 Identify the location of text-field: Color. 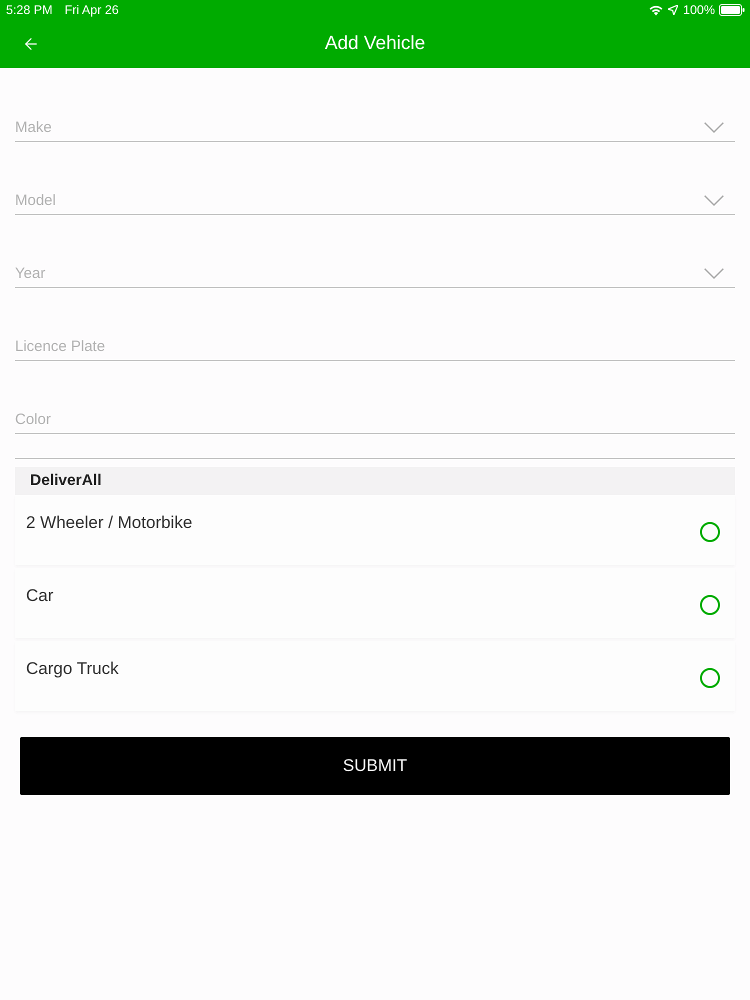
(375, 414).